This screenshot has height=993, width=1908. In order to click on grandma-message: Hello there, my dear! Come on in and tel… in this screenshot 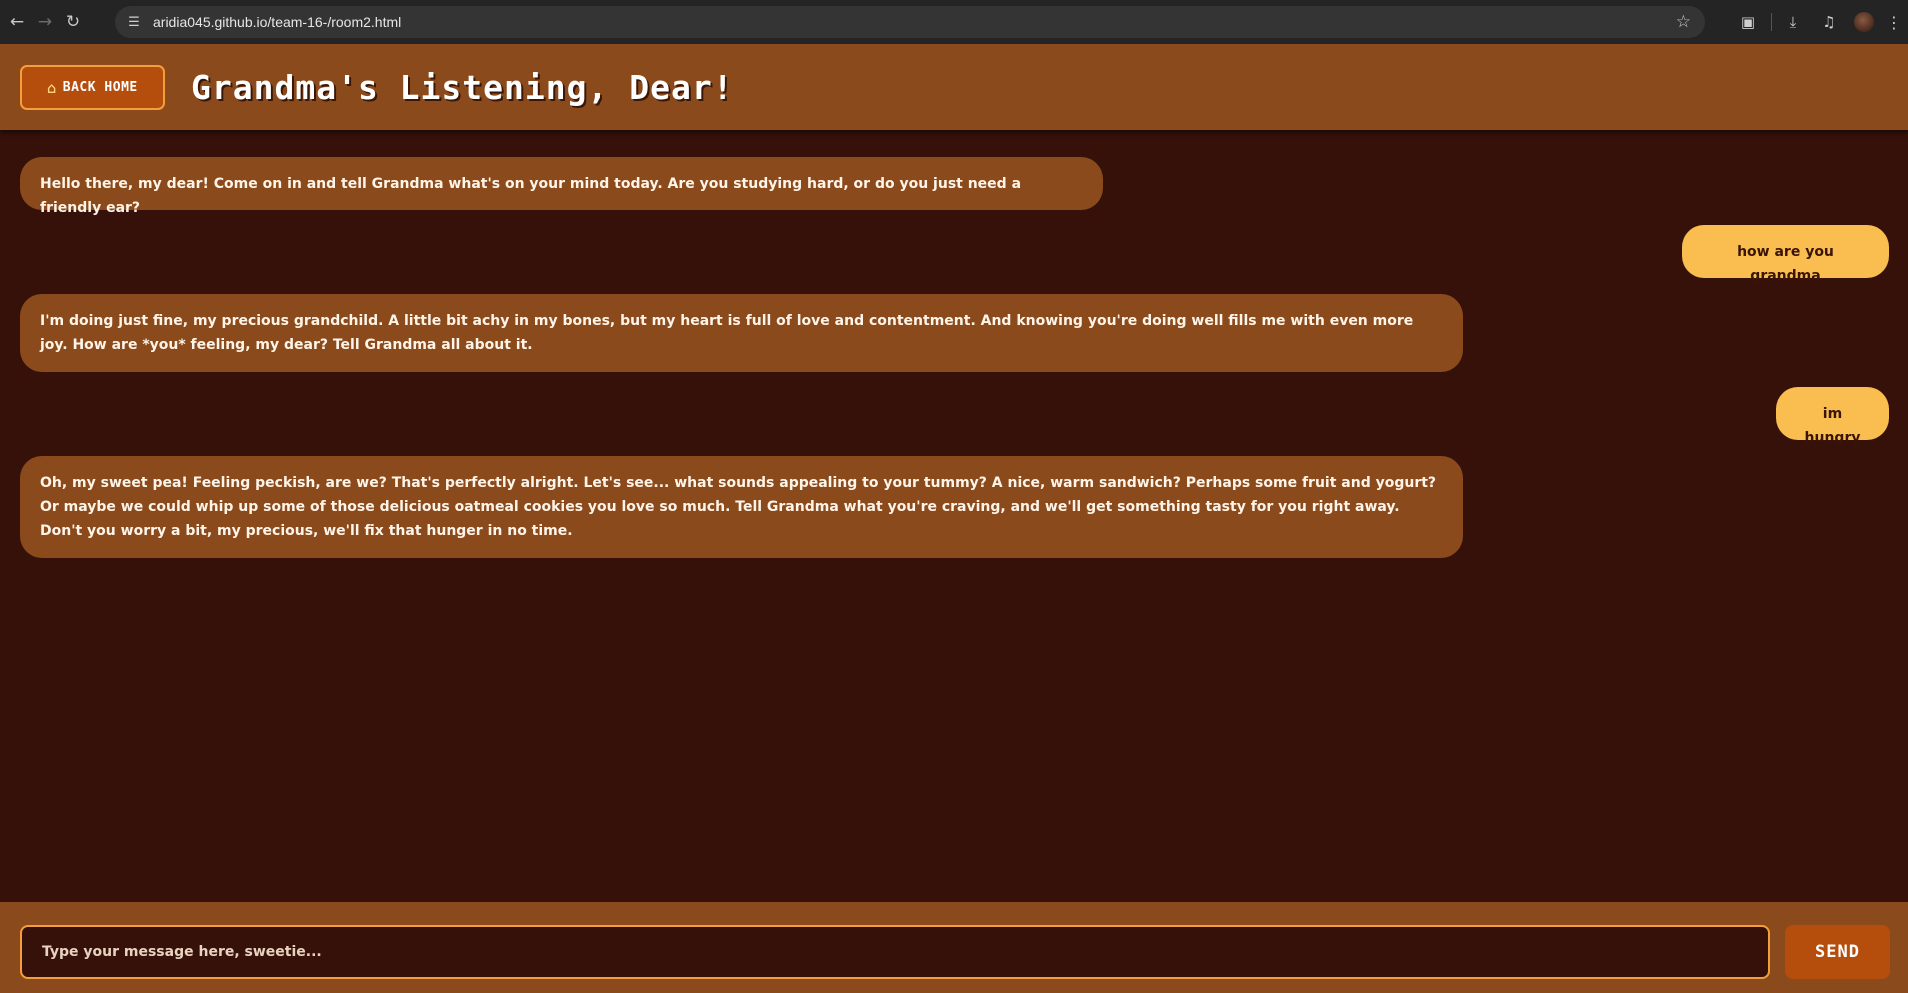, I will do `click(561, 186)`.